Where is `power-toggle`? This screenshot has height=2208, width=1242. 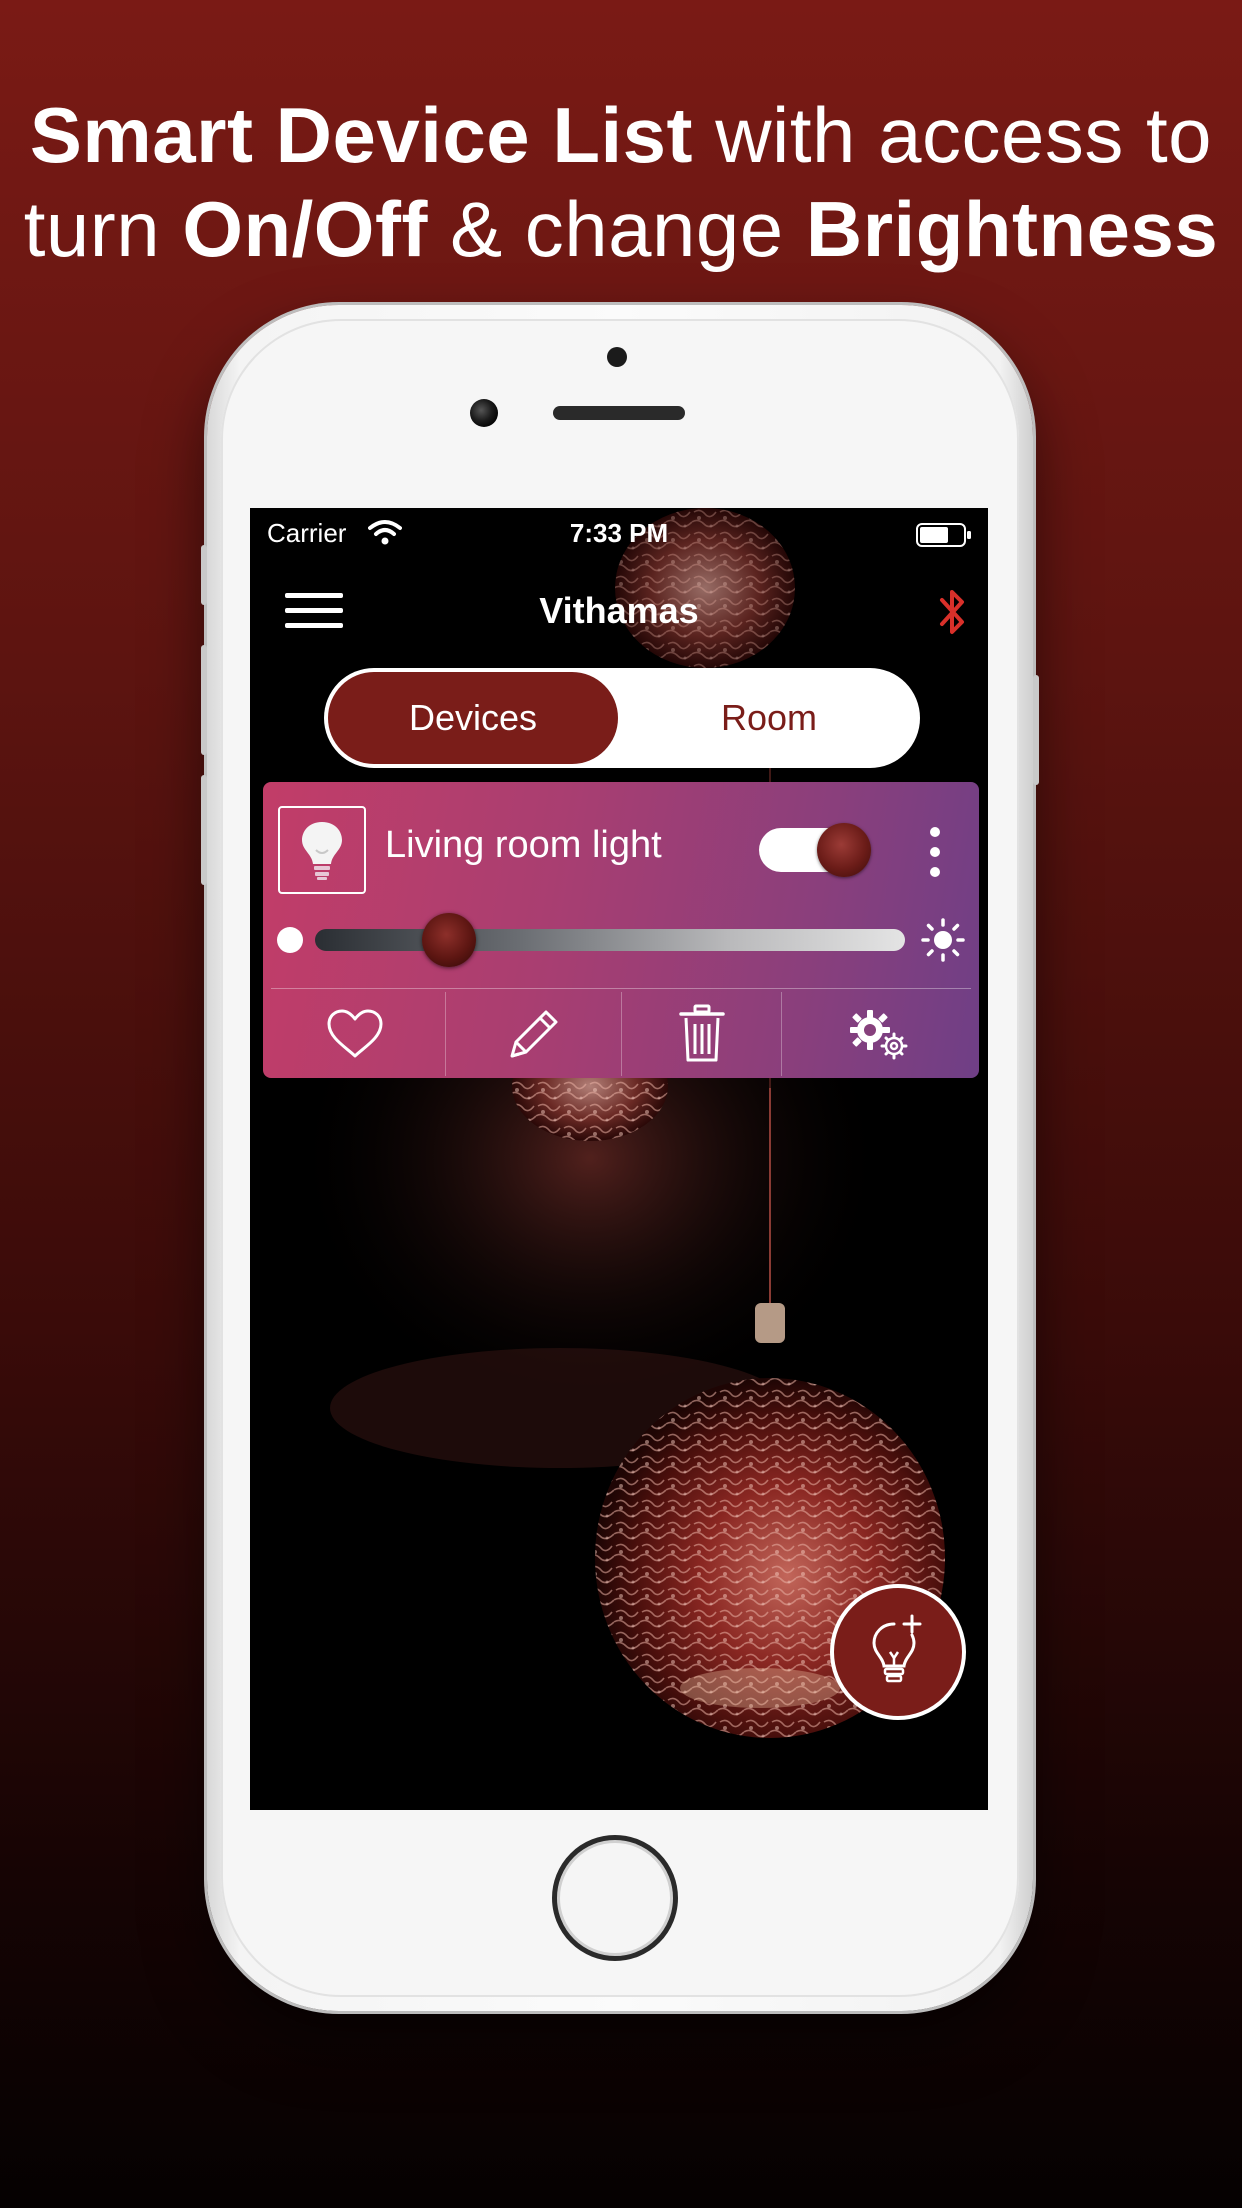
power-toggle is located at coordinates (815, 850).